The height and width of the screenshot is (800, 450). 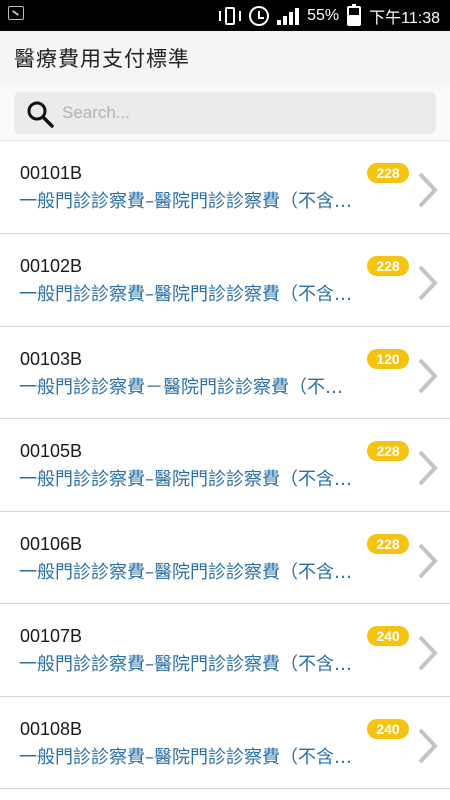 I want to click on item-code: 00102B, so click(x=51, y=266).